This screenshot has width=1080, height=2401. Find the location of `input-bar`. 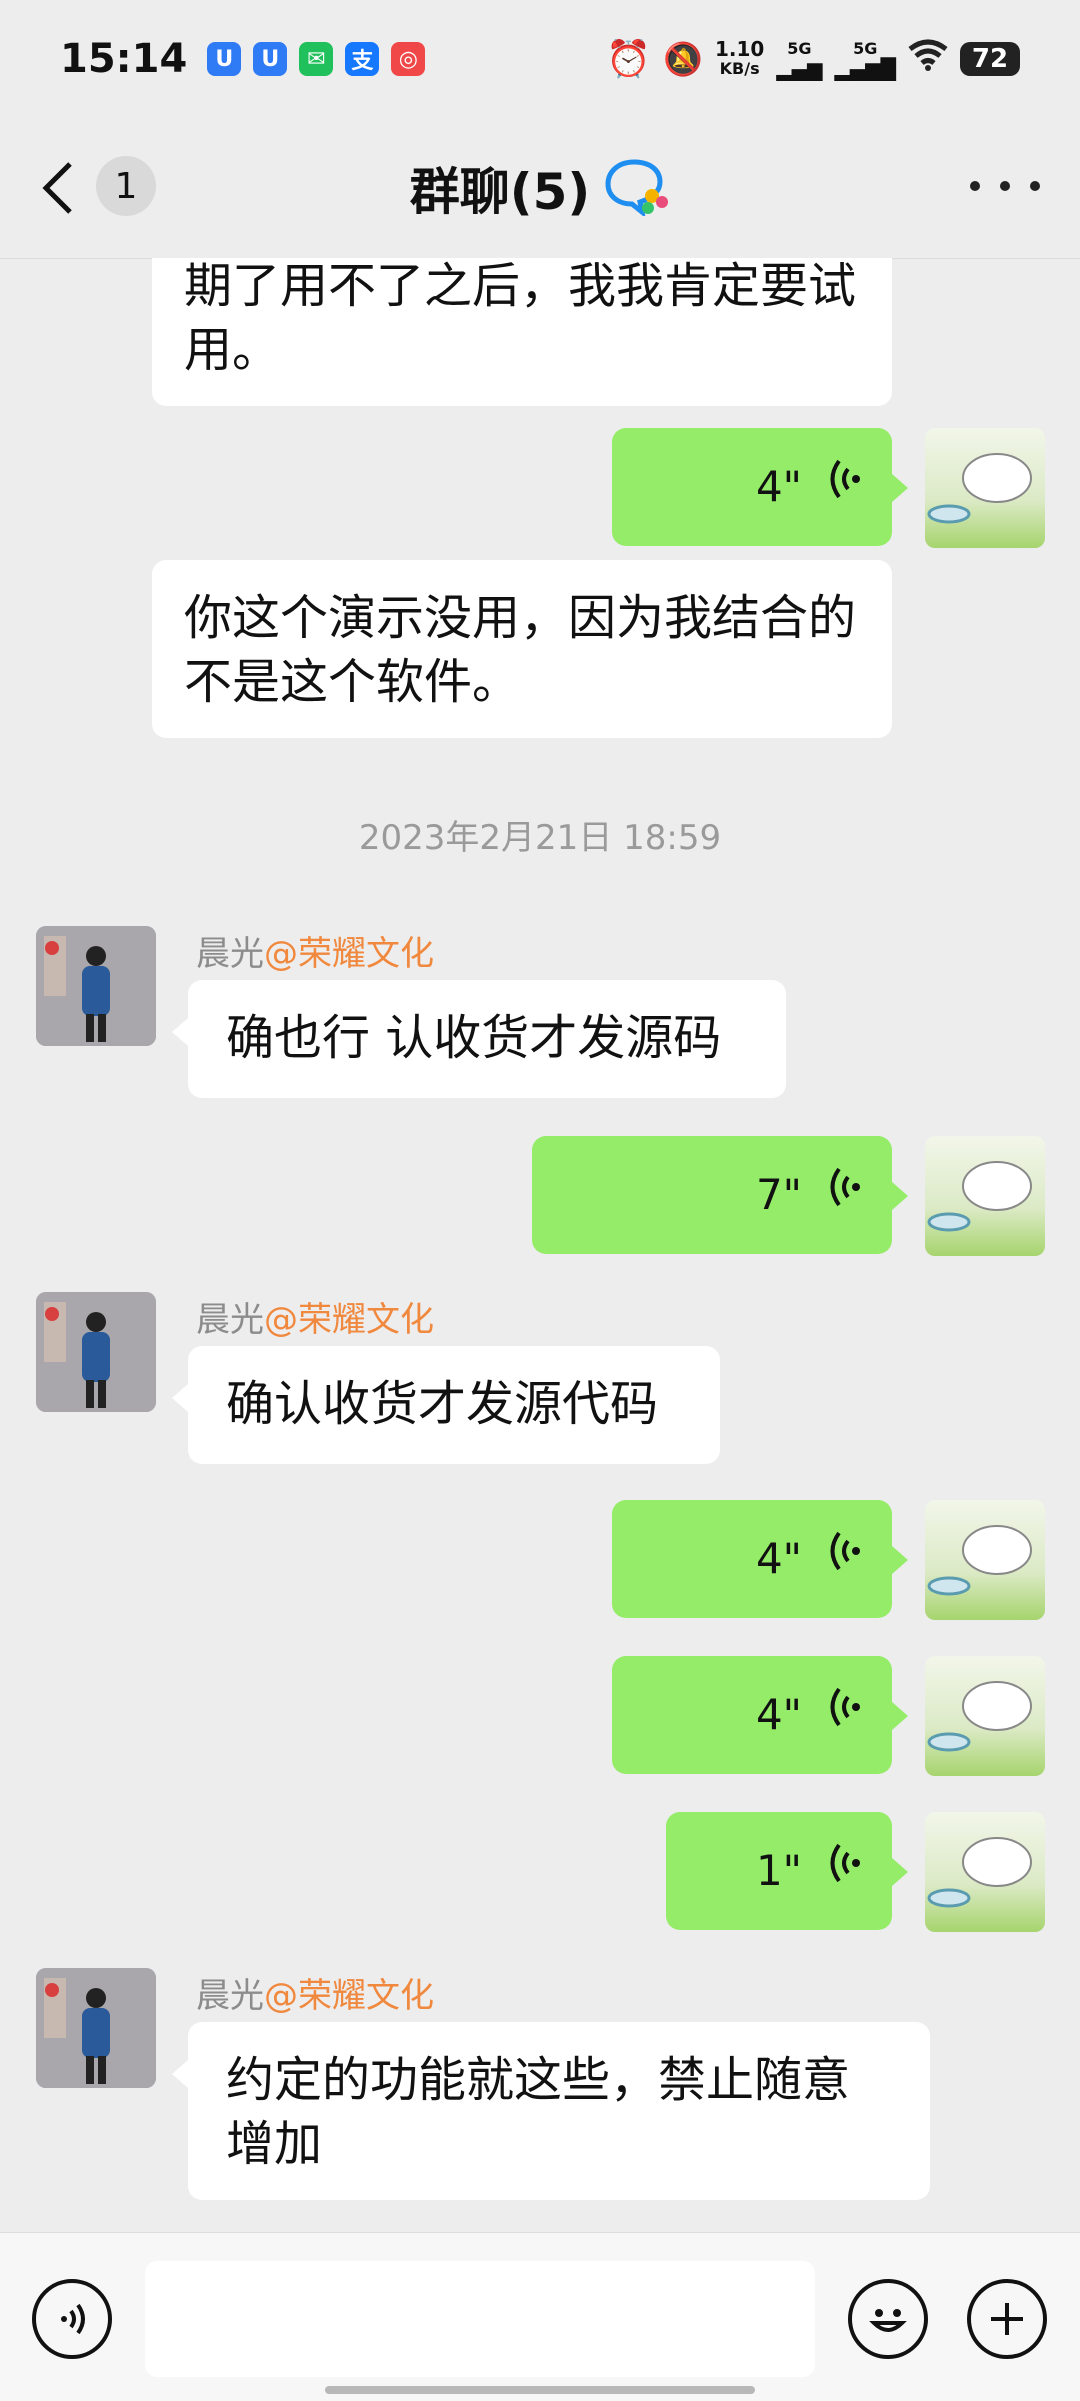

input-bar is located at coordinates (540, 2316).